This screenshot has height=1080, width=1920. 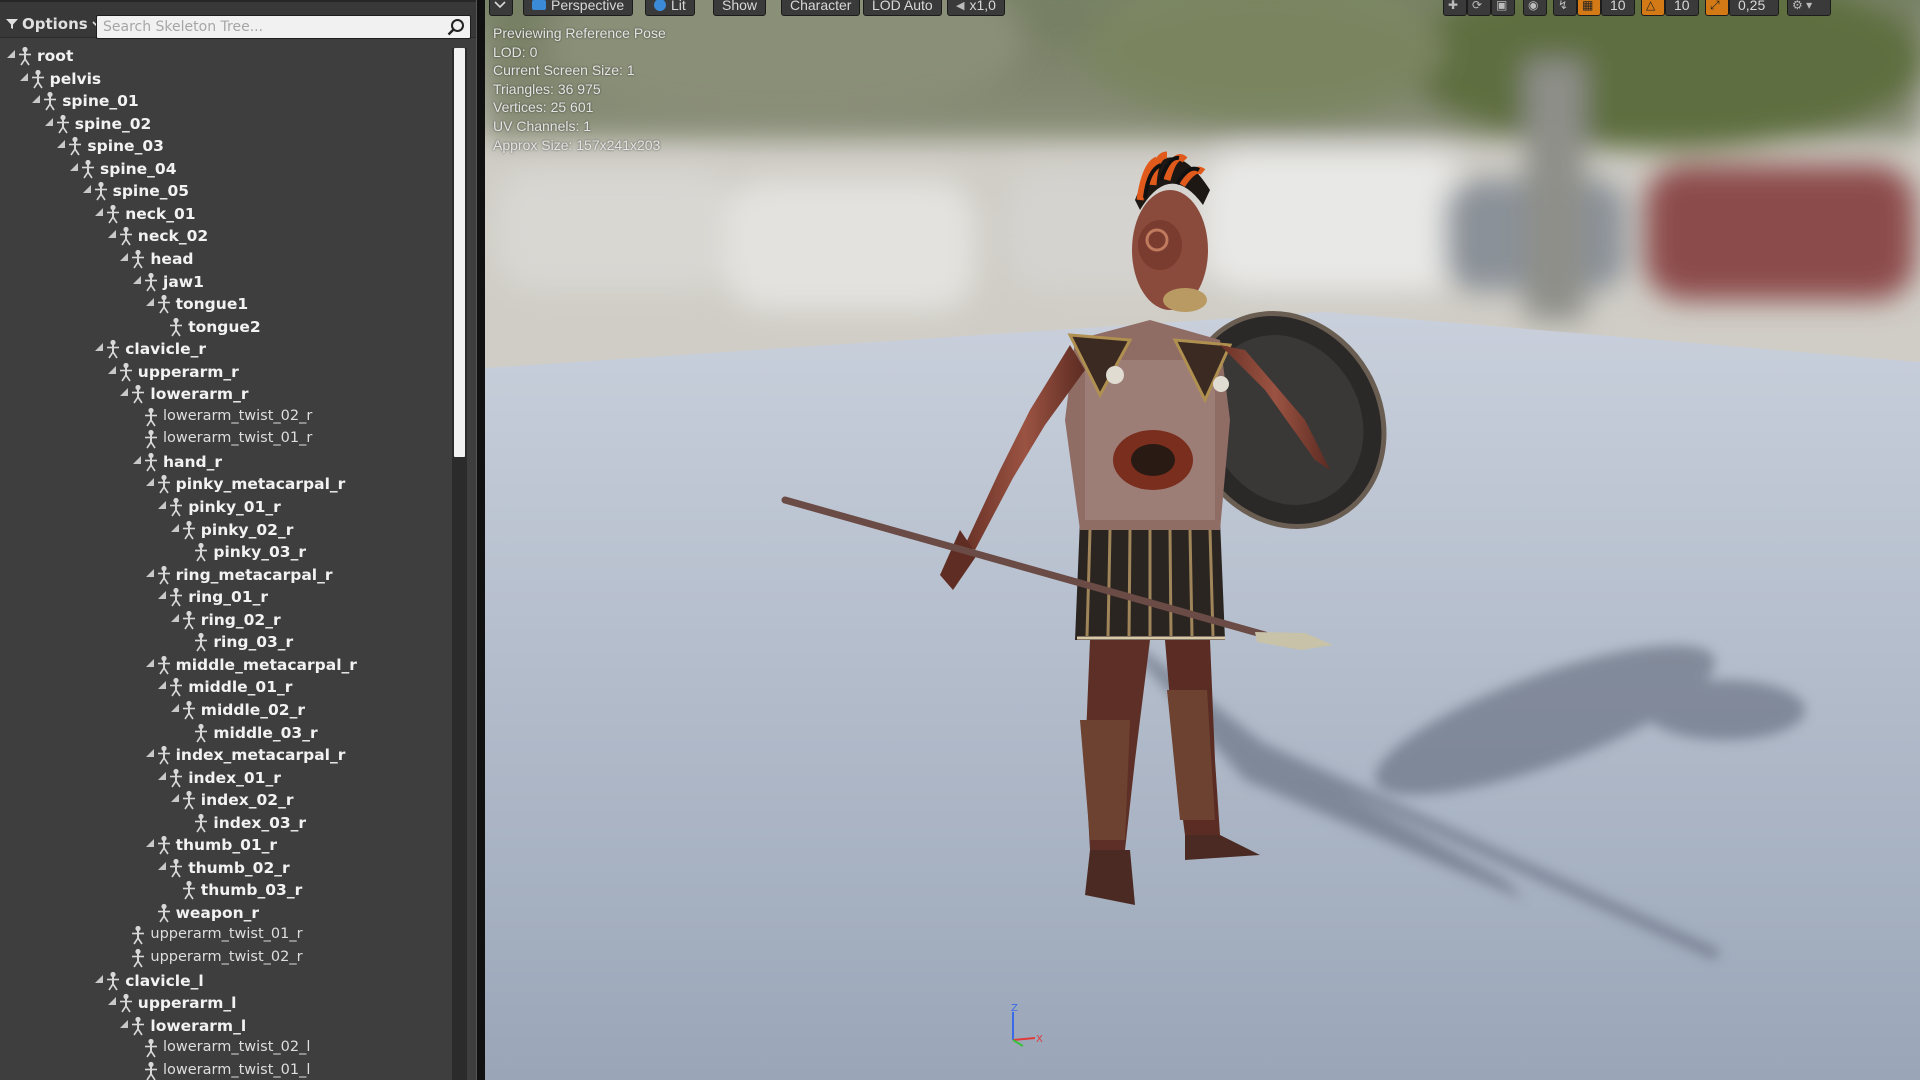 What do you see at coordinates (227, 890) in the screenshot?
I see `tree-row-thumb_03_r: thumb_03_r` at bounding box center [227, 890].